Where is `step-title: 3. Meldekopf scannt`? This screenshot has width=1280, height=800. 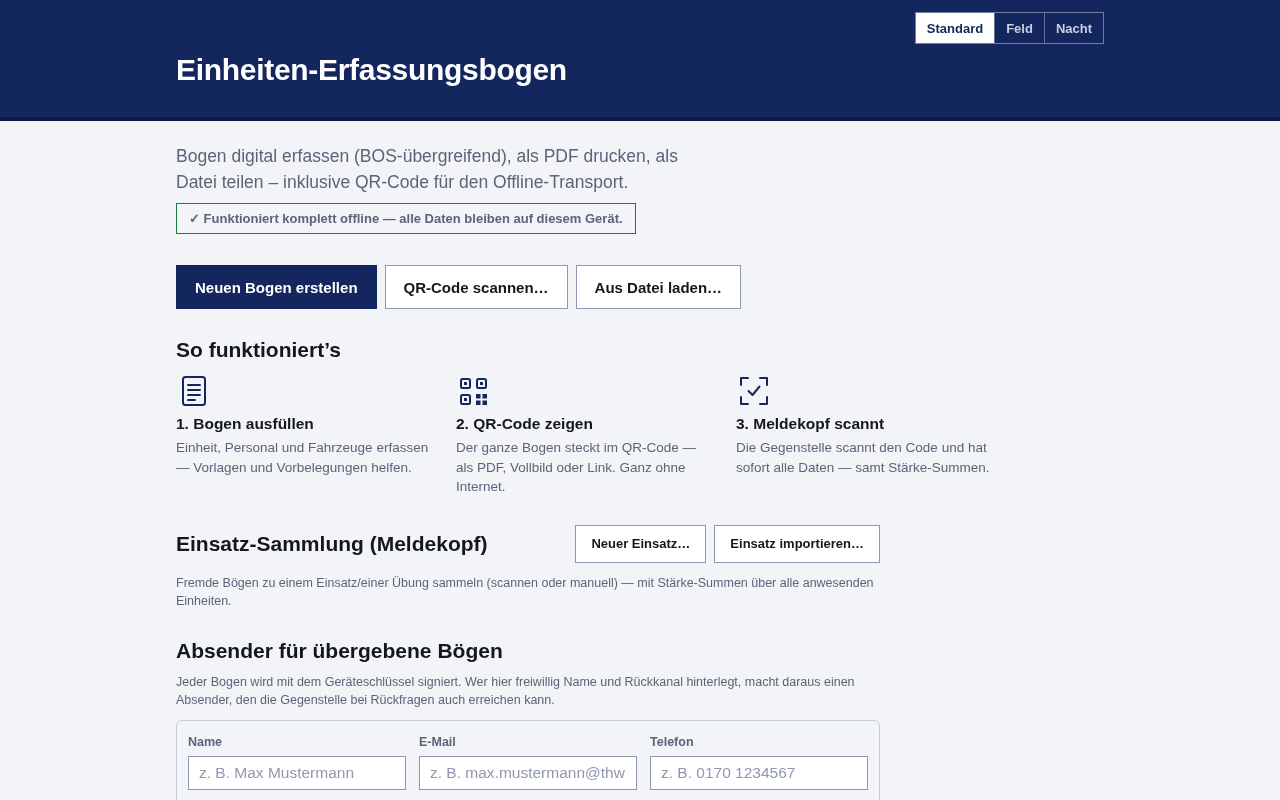 step-title: 3. Meldekopf scannt is located at coordinates (811, 424).